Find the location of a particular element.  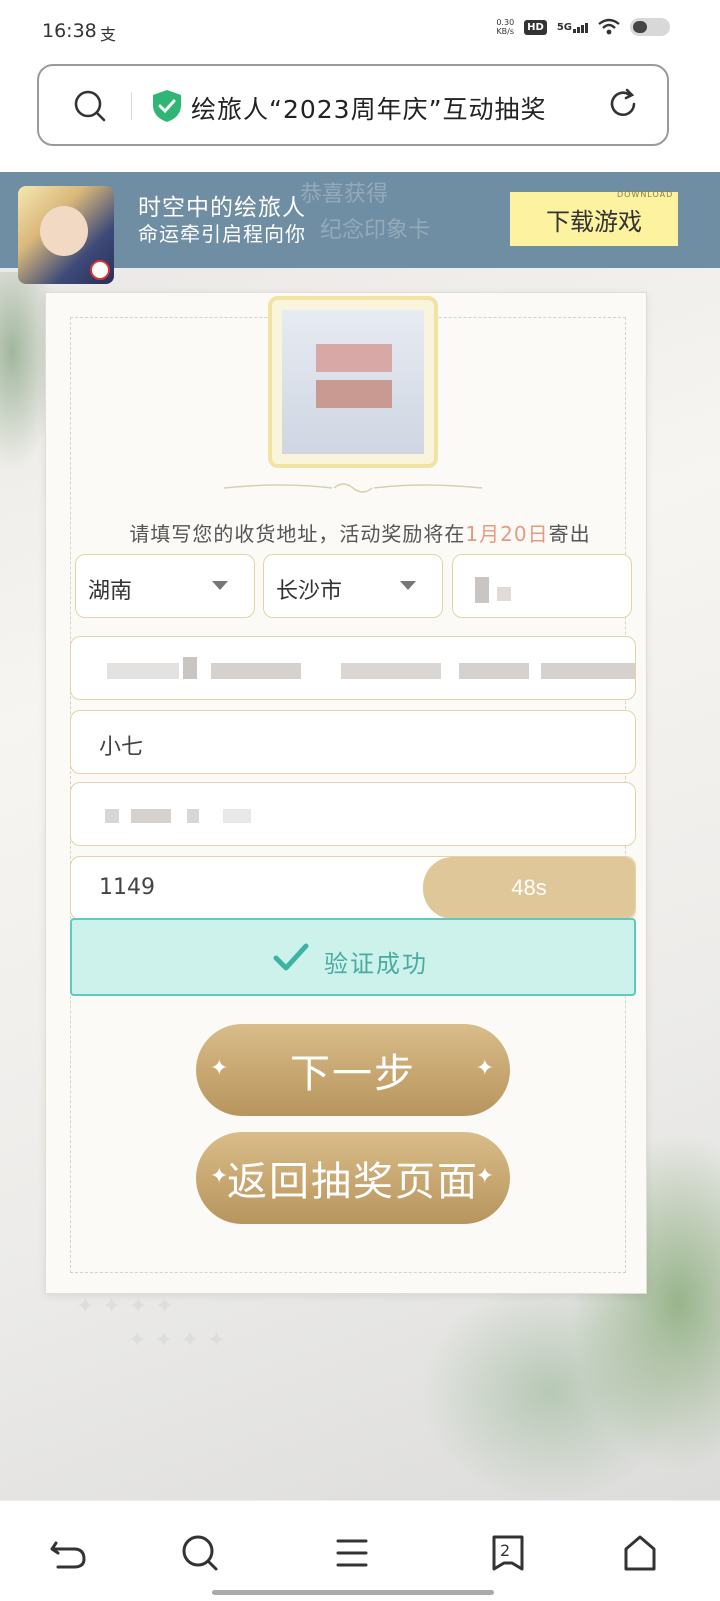

redacted-address is located at coordinates (143, 671).